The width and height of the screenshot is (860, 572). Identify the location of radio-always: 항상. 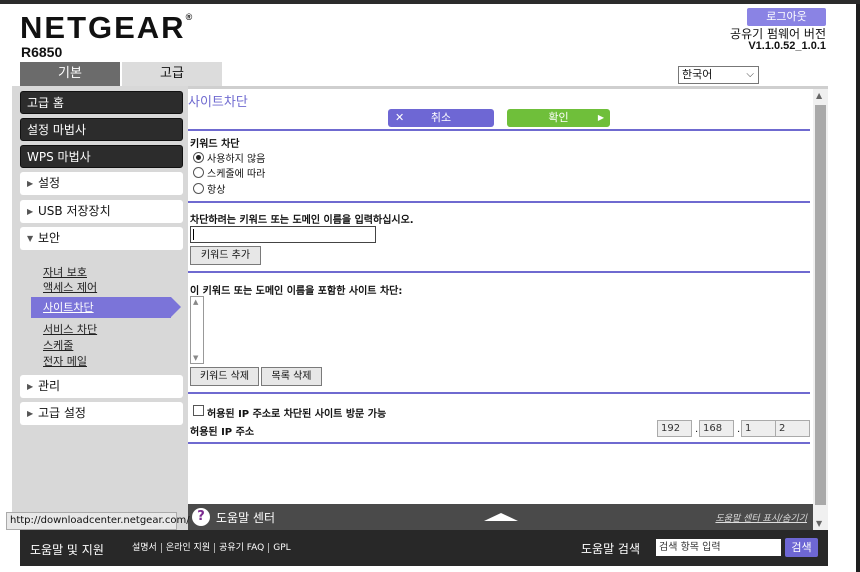
(209, 188).